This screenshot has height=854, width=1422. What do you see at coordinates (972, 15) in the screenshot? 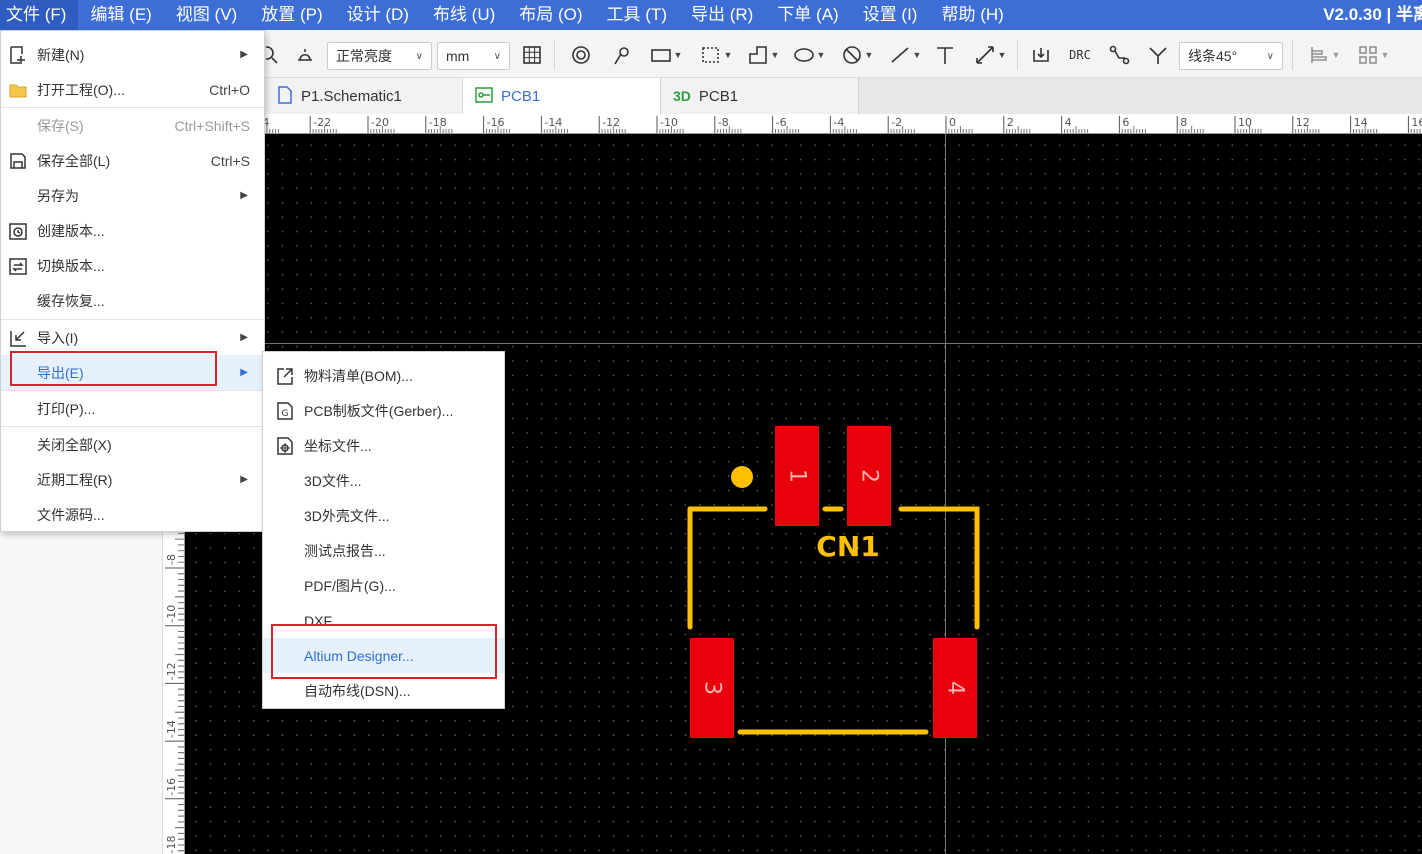
I see `menu-help: 帮助 (H)` at bounding box center [972, 15].